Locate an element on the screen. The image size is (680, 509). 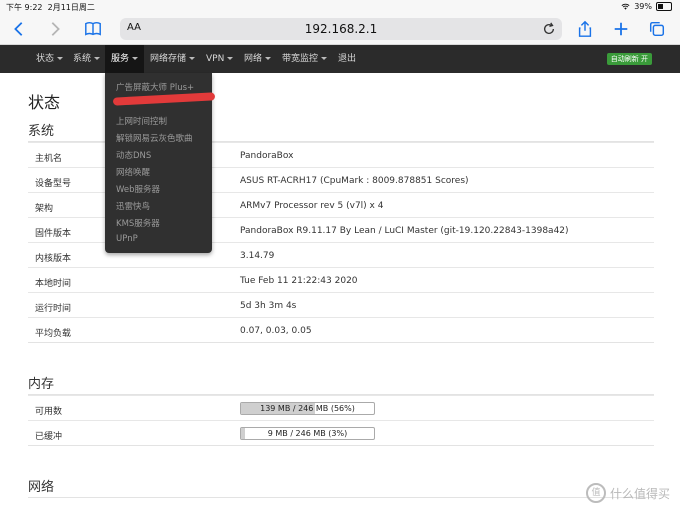
battery-icon is located at coordinates (664, 6).